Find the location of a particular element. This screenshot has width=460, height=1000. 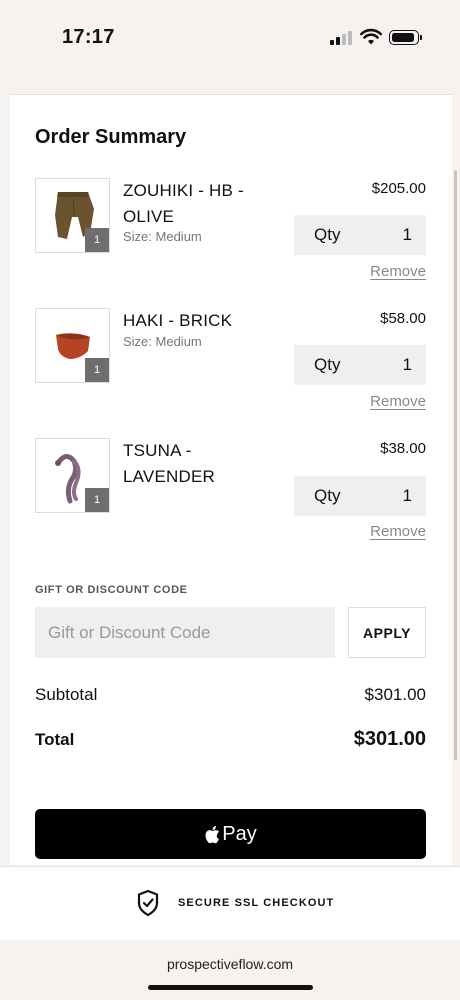

status-bar: 17:17 is located at coordinates (230, 37).